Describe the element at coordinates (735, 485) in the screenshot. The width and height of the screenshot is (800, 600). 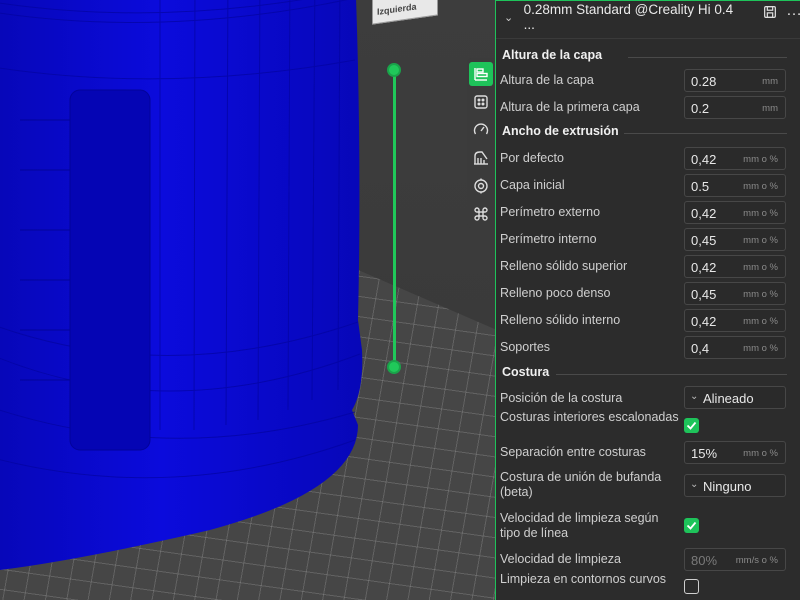
I see `scarf-seam-dropdown: ⌄ Ninguno` at that location.